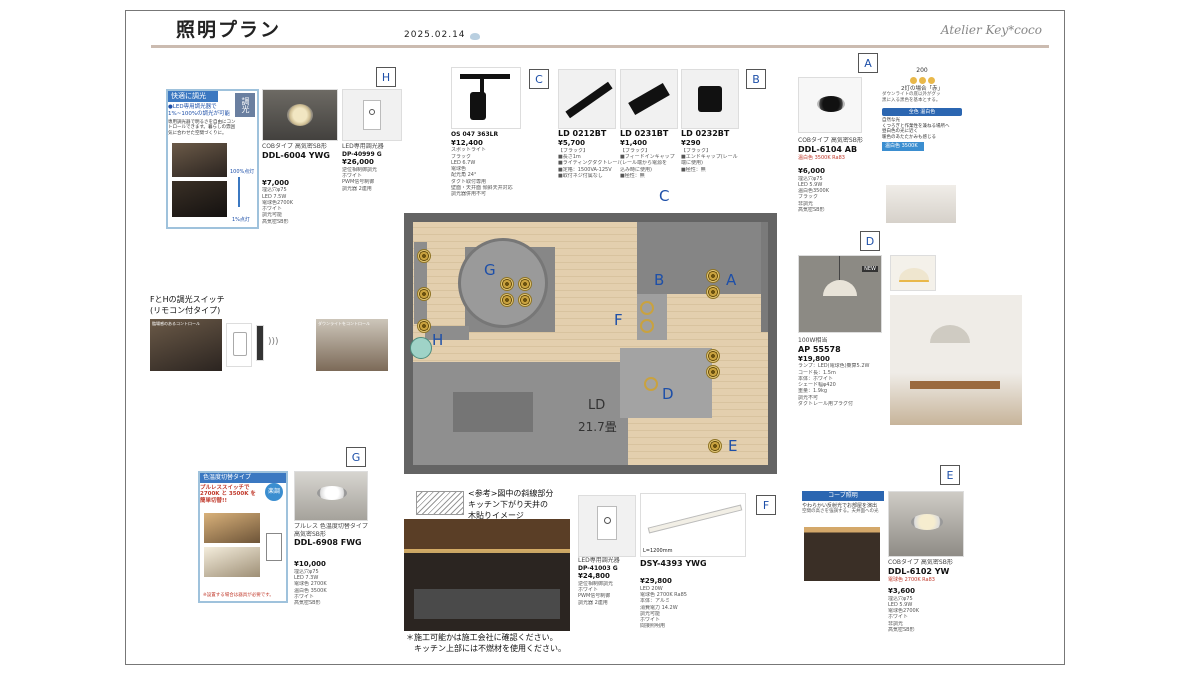  Describe the element at coordinates (928, 111) in the screenshot. I see `a-pill2: 温白色` at that location.